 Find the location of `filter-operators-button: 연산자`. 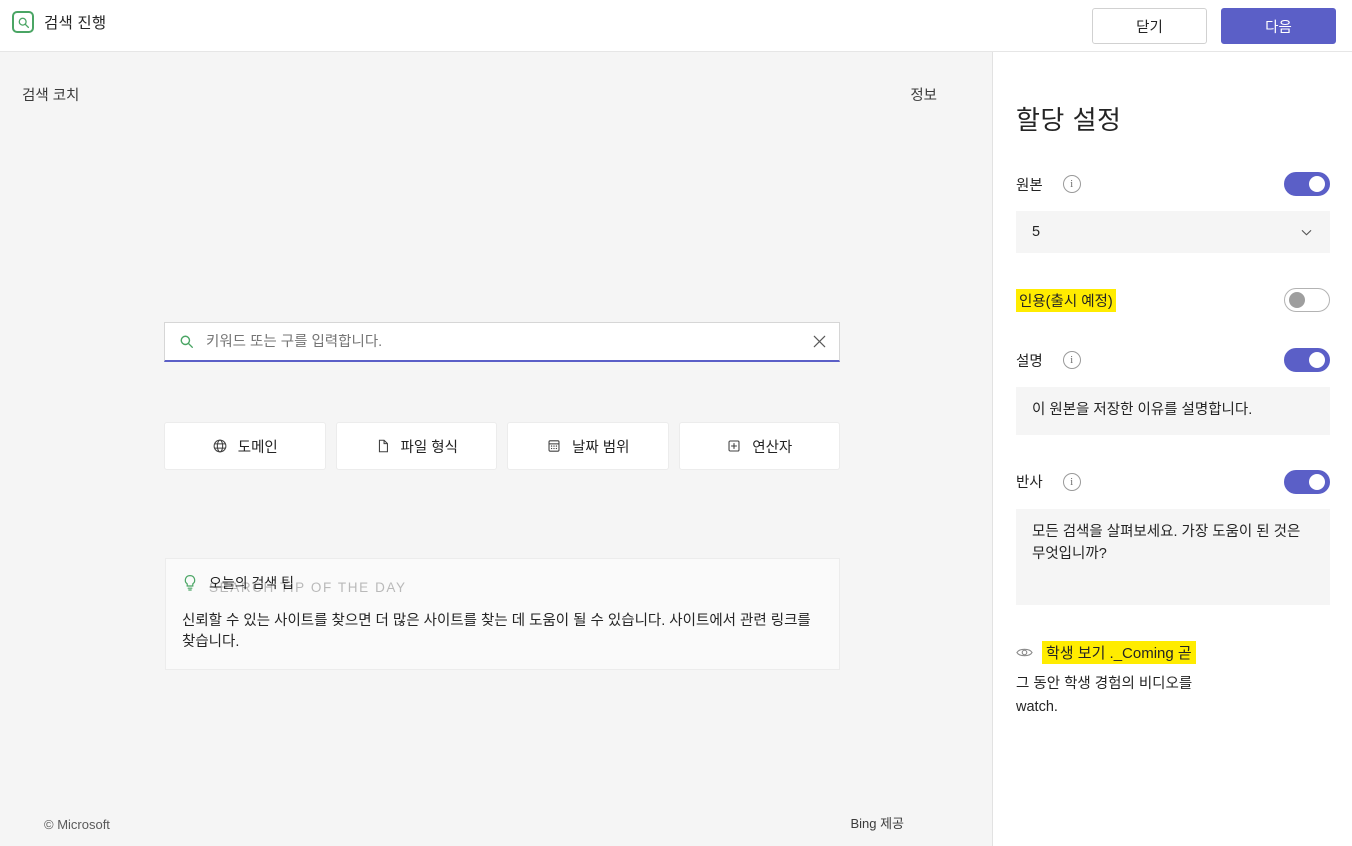

filter-operators-button: 연산자 is located at coordinates (759, 446).